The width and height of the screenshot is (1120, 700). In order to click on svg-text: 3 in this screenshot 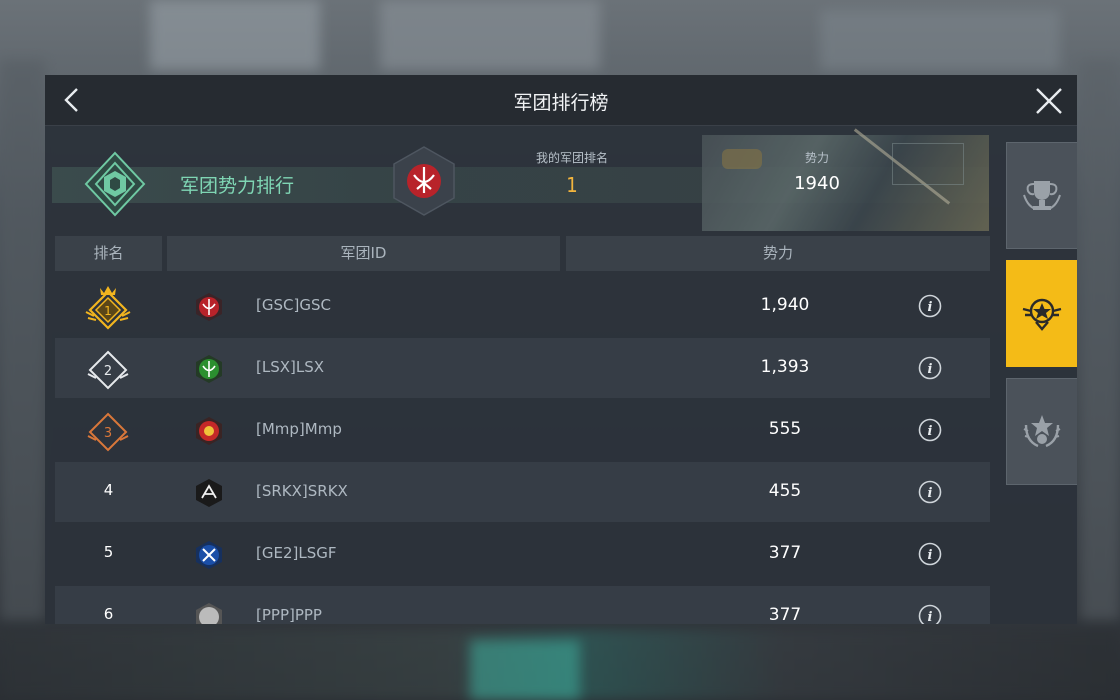, I will do `click(108, 433)`.